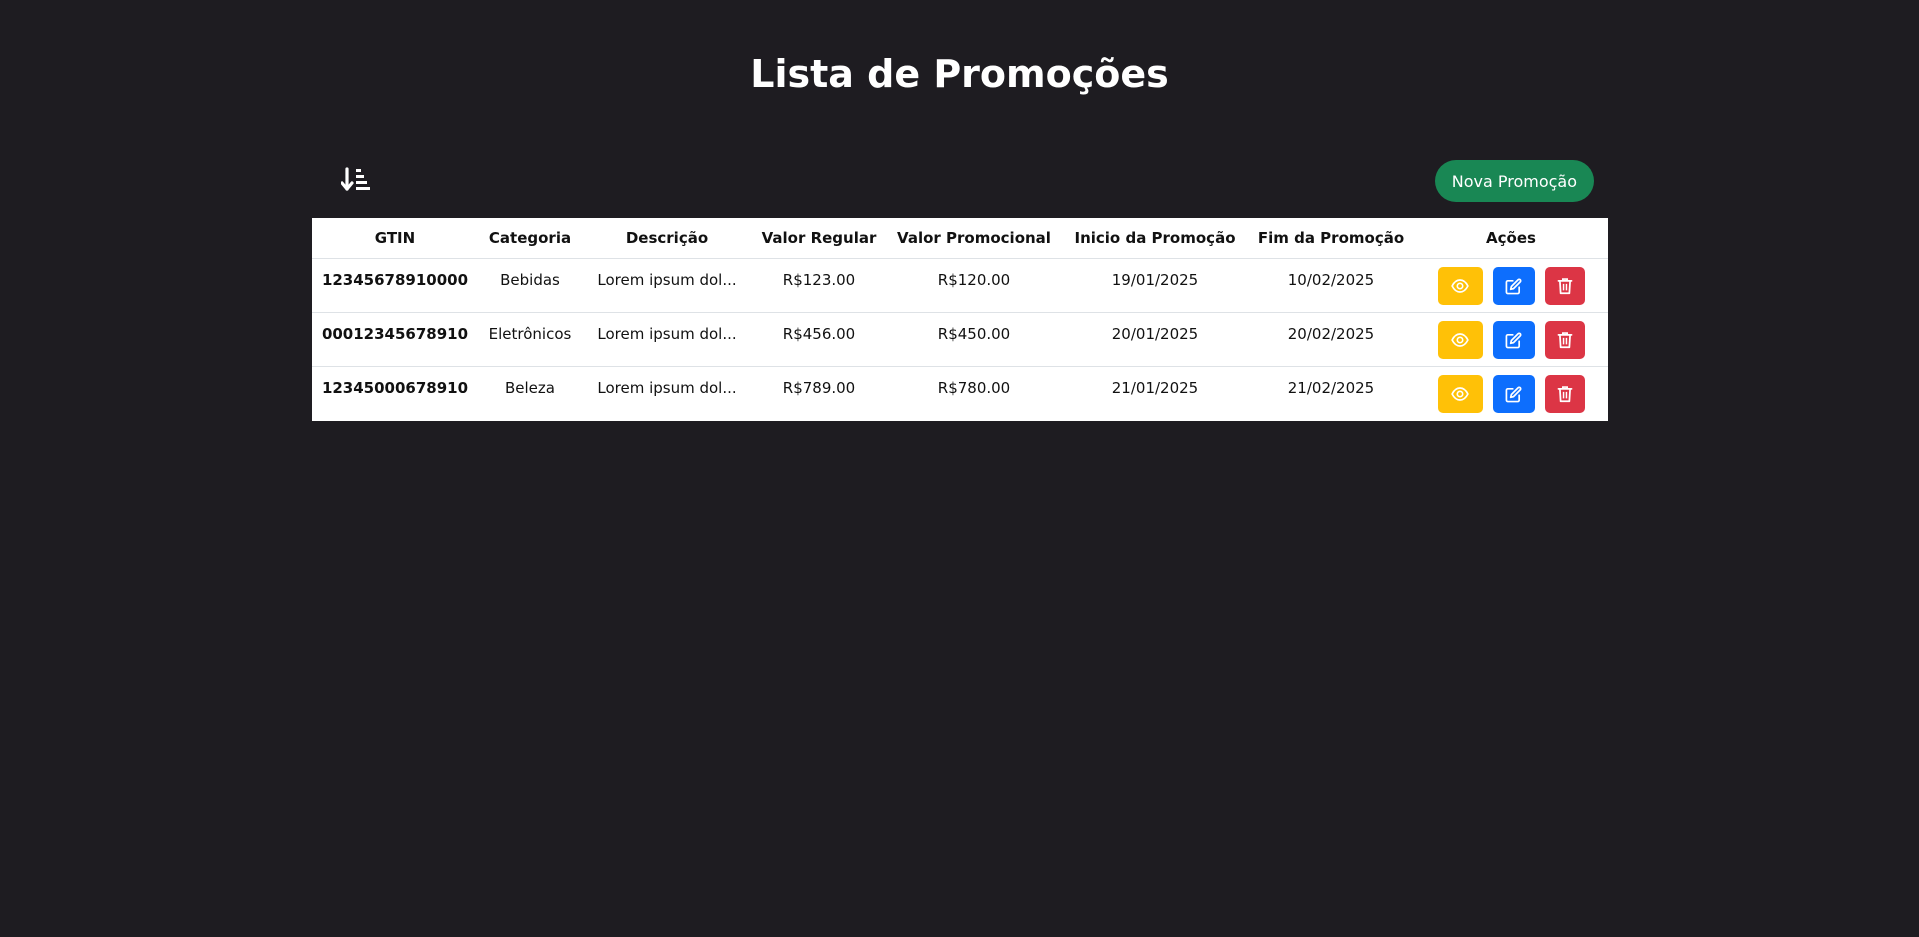 This screenshot has height=937, width=1919. What do you see at coordinates (530, 339) in the screenshot?
I see `cell-categoria: Eletrônicos` at bounding box center [530, 339].